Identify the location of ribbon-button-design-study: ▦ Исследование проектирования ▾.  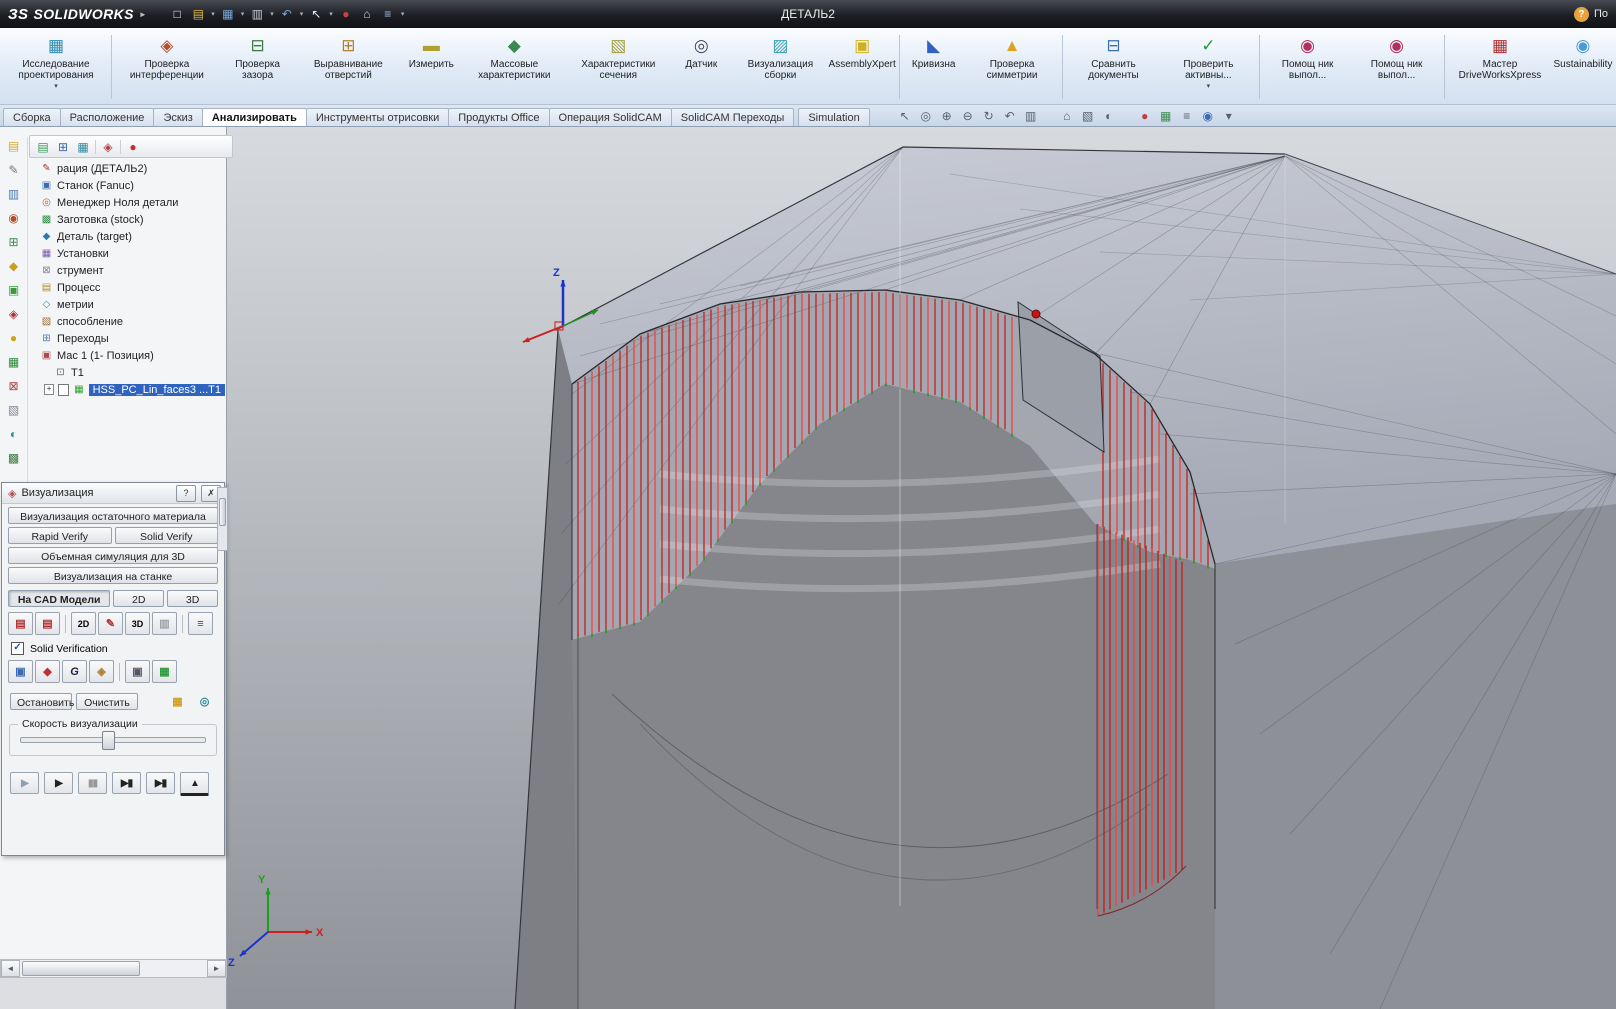
(56, 67).